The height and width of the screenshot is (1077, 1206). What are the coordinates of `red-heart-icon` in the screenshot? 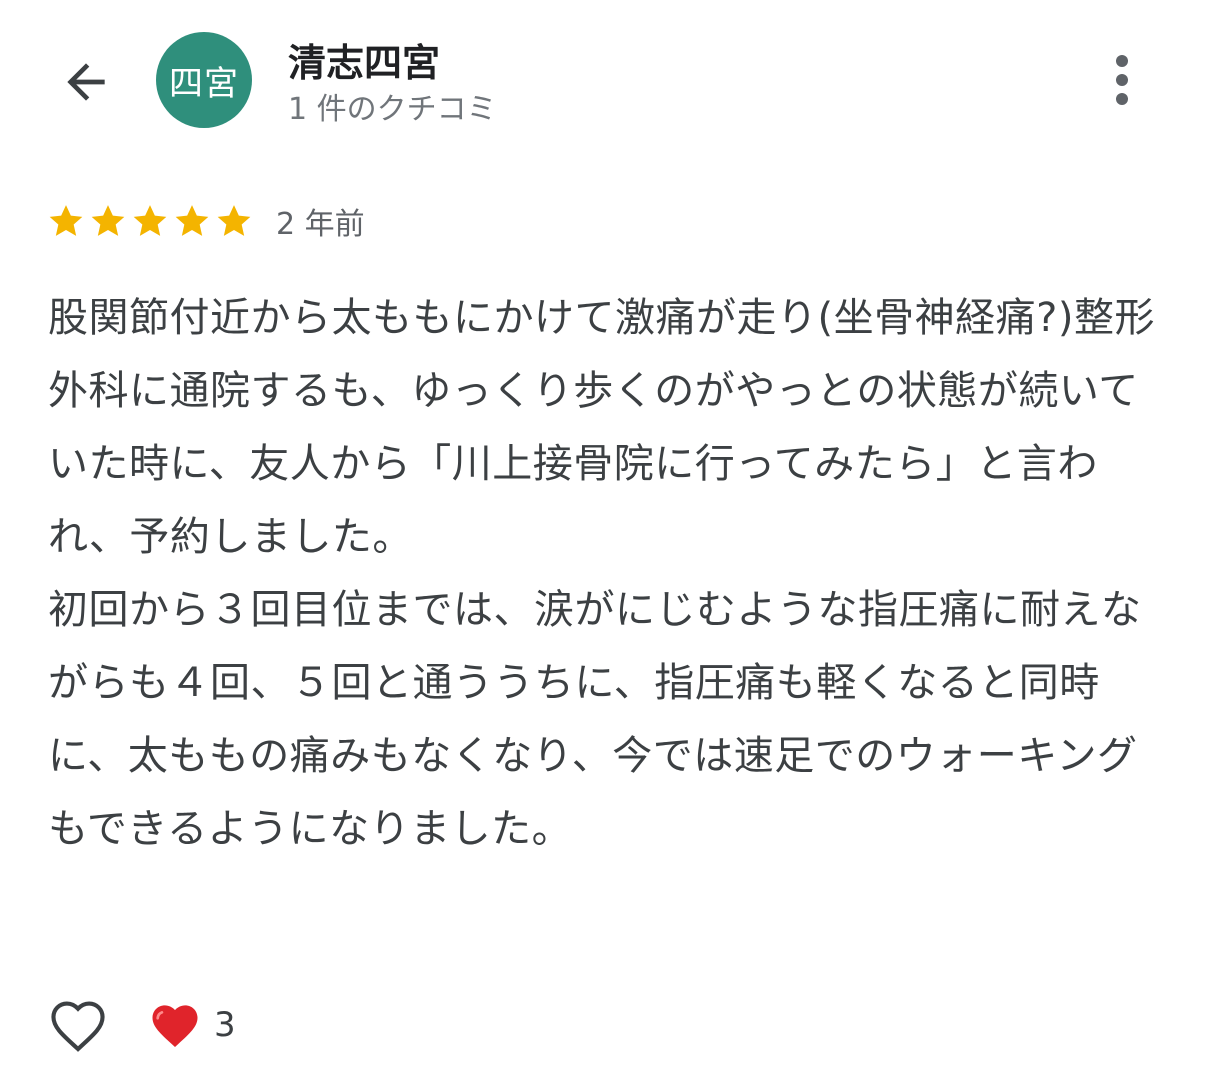 It's located at (175, 1026).